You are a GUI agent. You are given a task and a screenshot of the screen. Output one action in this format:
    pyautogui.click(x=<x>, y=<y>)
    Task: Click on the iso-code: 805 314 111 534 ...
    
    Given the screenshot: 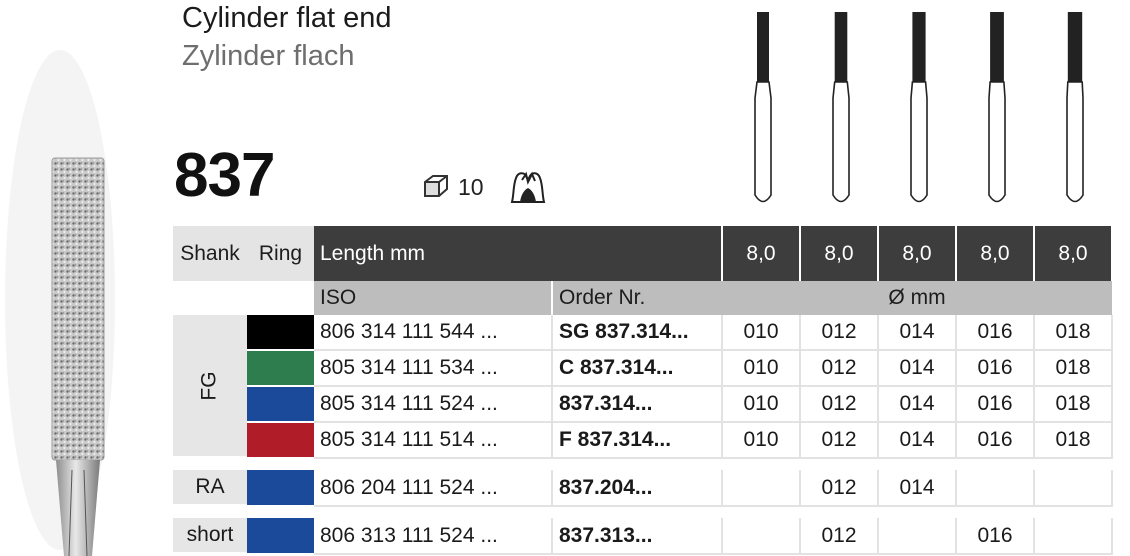 What is the action you would take?
    pyautogui.click(x=433, y=368)
    